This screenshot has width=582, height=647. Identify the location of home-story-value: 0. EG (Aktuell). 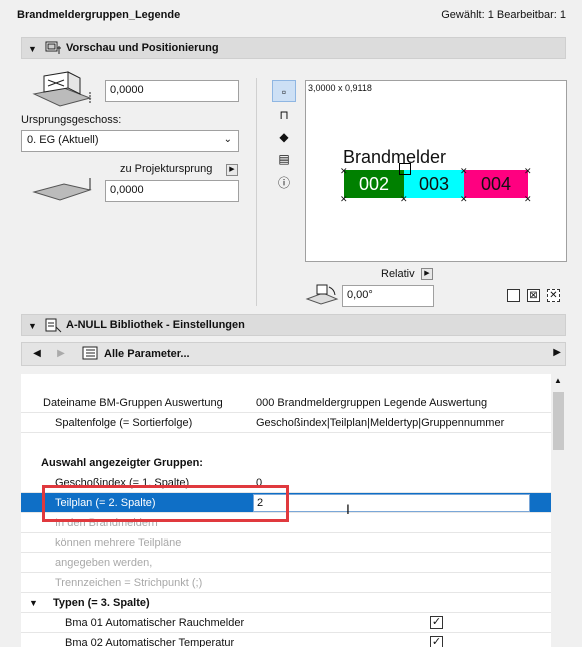
(63, 140).